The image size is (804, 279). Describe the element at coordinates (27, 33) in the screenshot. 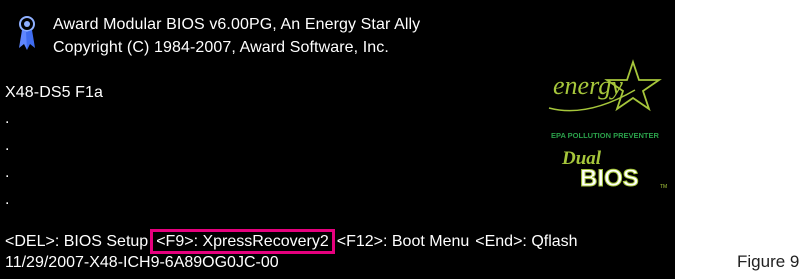

I see `award-ribbon-icon` at that location.